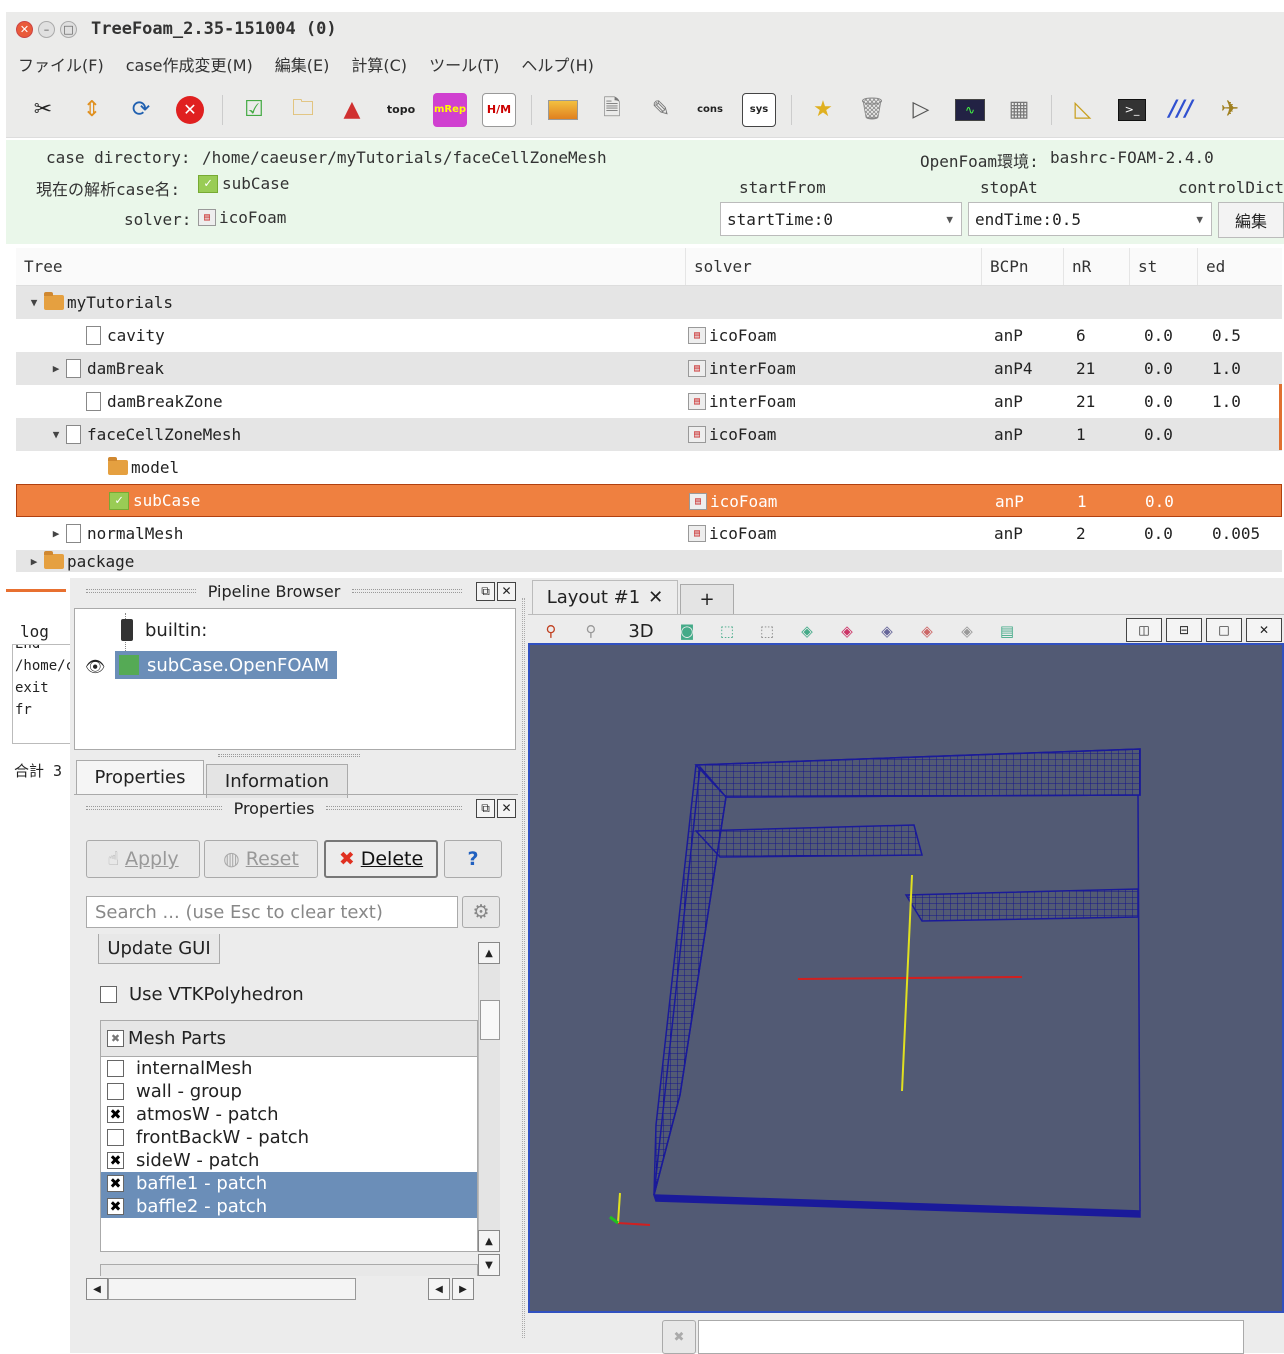  What do you see at coordinates (1230, 110) in the screenshot?
I see `bird-icon: ✈` at bounding box center [1230, 110].